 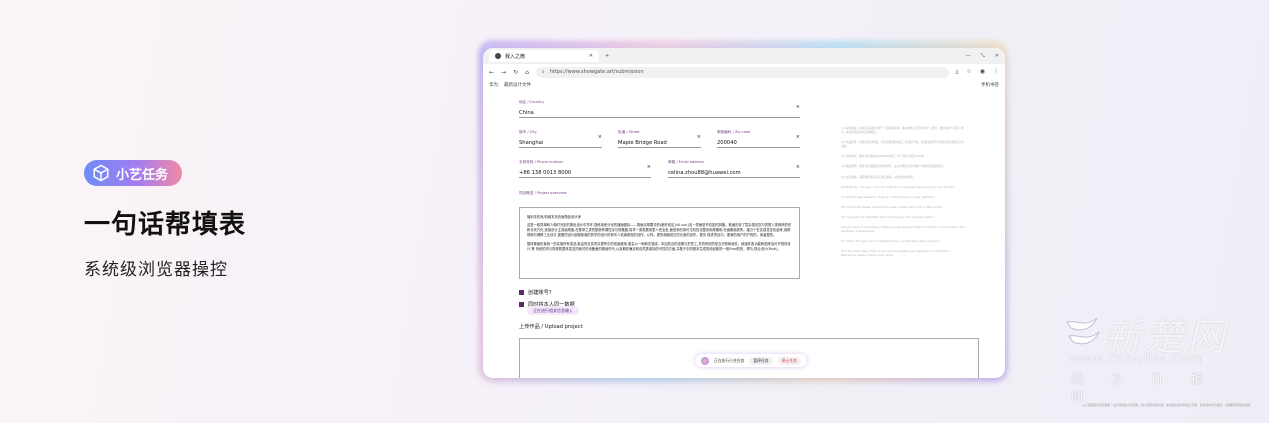 What do you see at coordinates (727, 143) in the screenshot?
I see `zip-value: 200040` at bounding box center [727, 143].